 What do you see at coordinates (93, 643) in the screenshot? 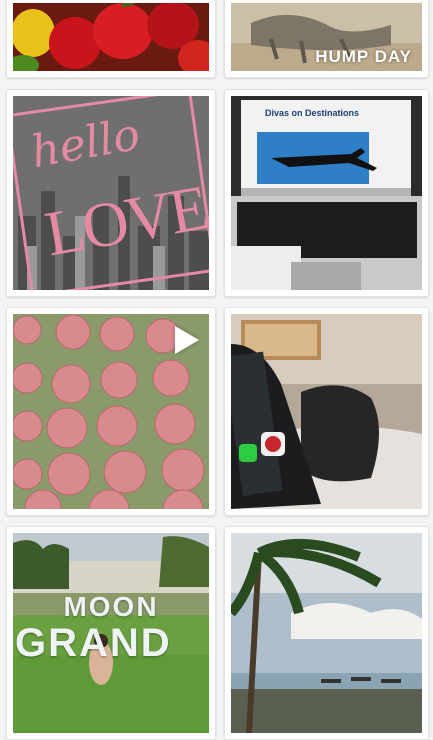
I see `grand-sign-text: GRAND` at bounding box center [93, 643].